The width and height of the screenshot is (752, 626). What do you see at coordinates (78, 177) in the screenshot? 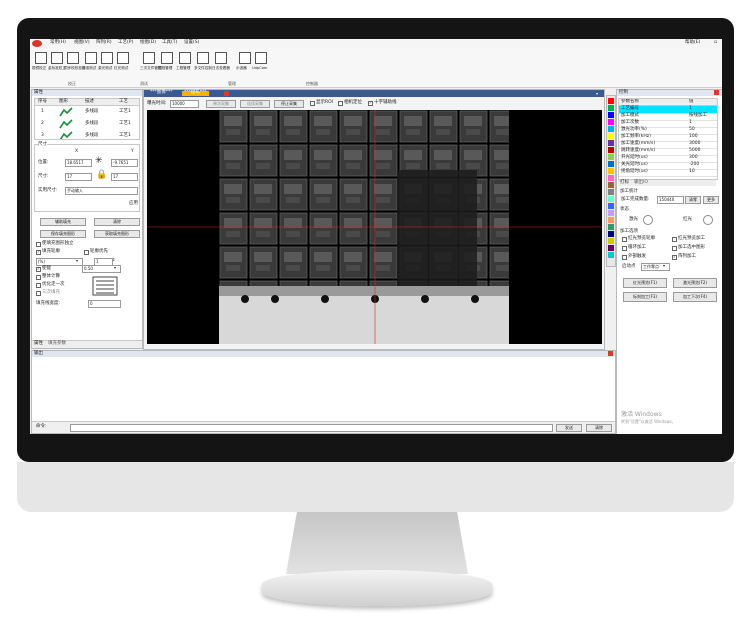
I see `size-x-field: 17` at bounding box center [78, 177].